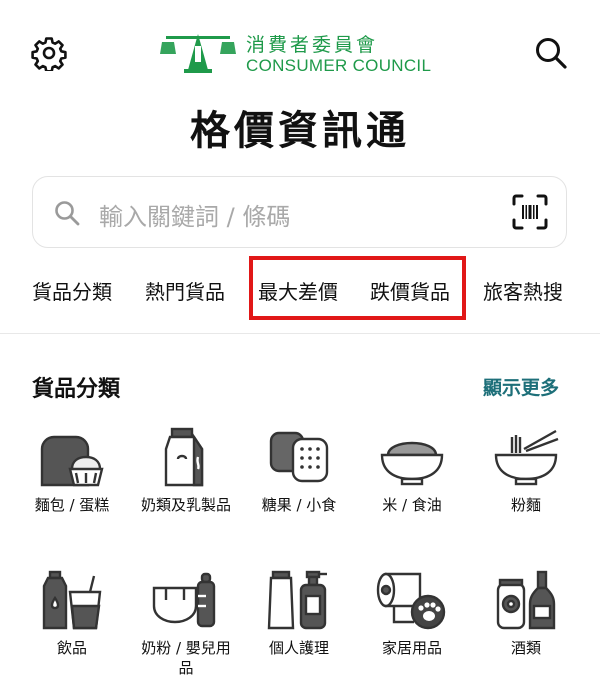 The image size is (600, 682). I want to click on tab-categories: 貨品分類, so click(72, 290).